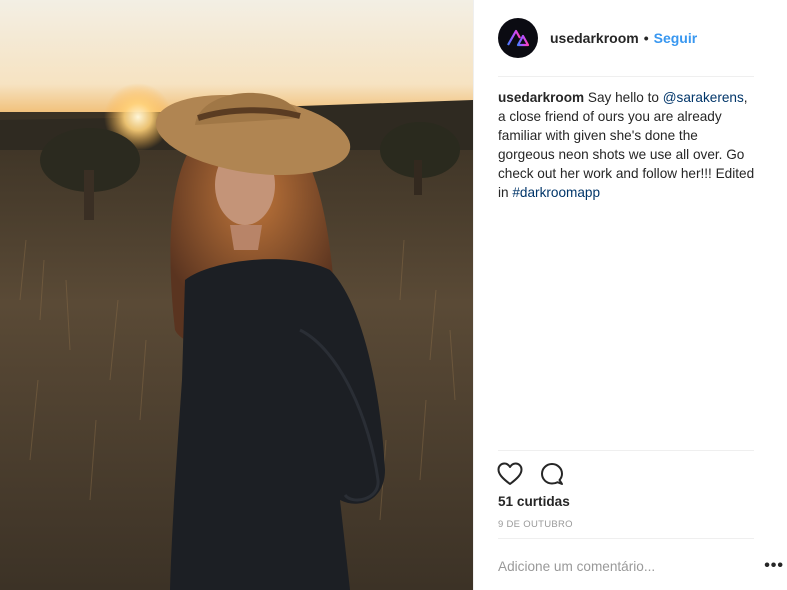  What do you see at coordinates (676, 38) in the screenshot?
I see `follow-button: Seguir` at bounding box center [676, 38].